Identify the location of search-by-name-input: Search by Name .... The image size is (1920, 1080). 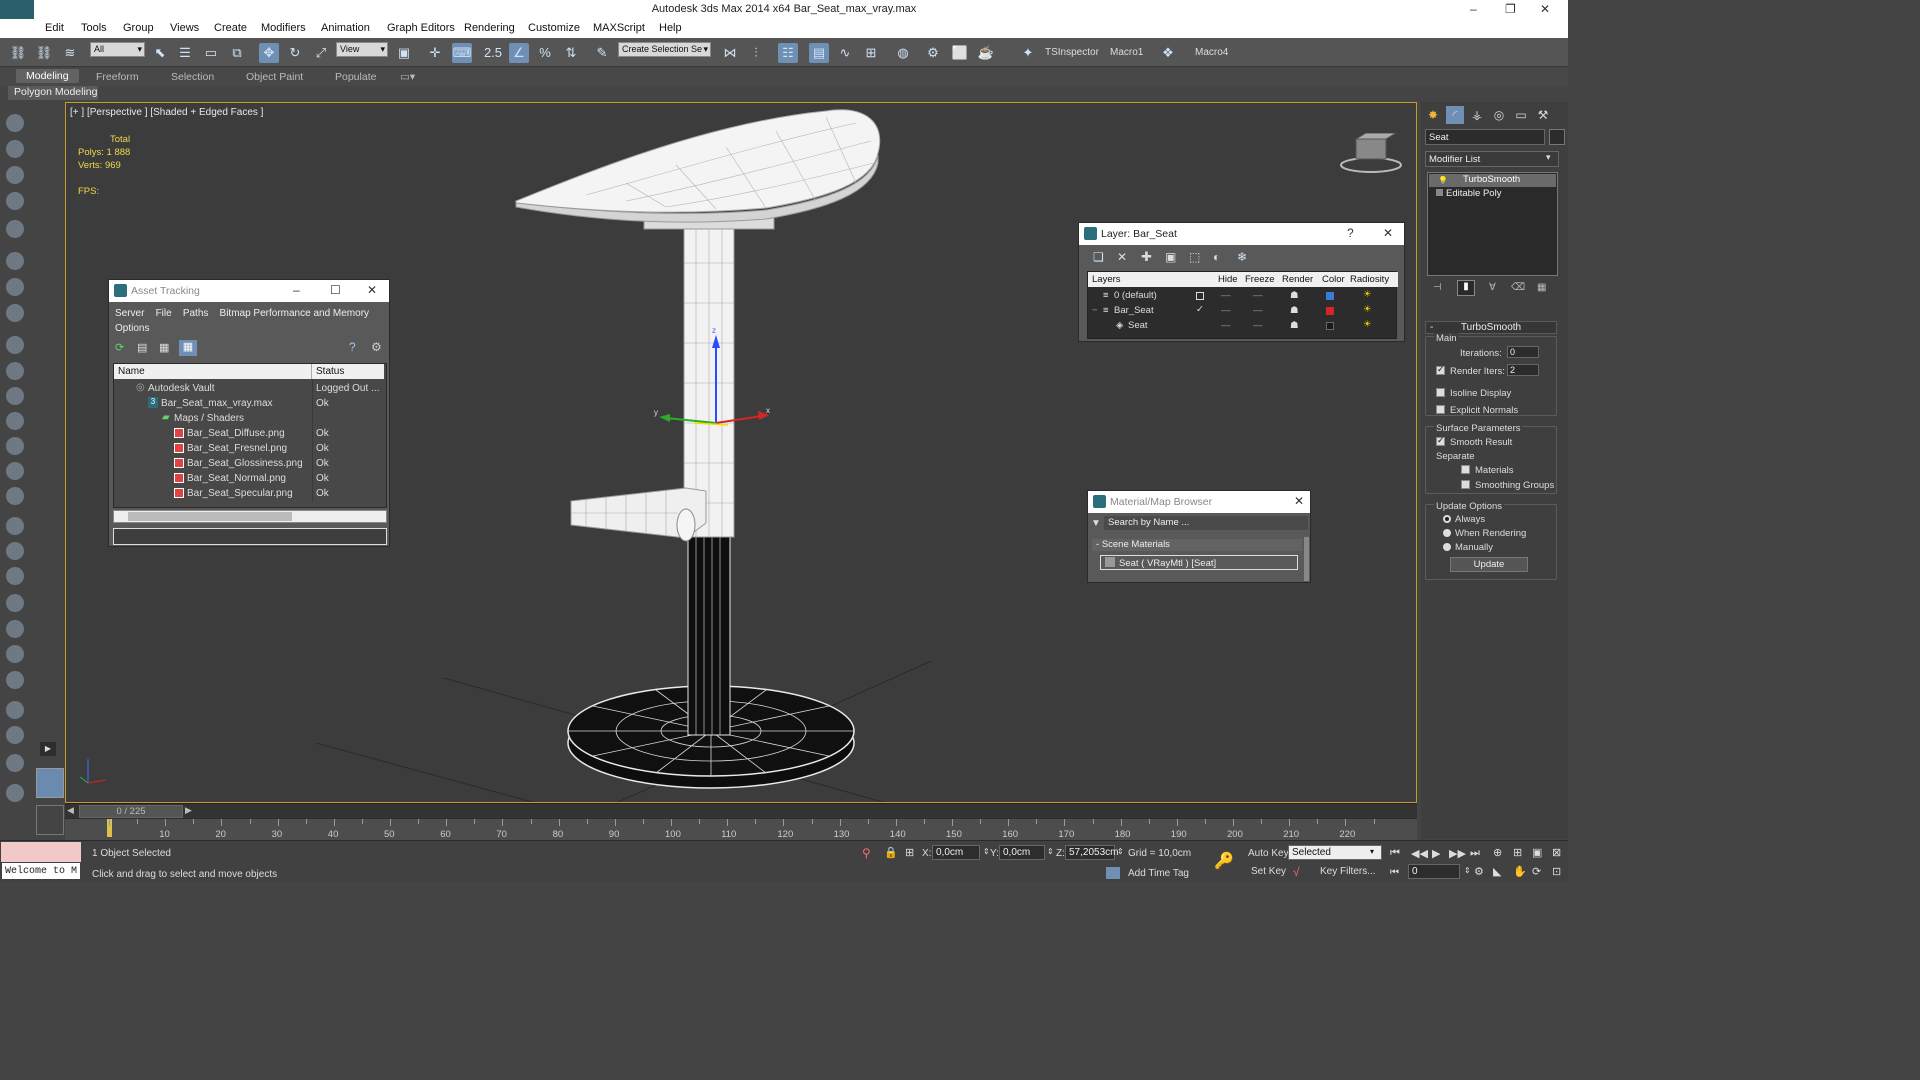
(1206, 523).